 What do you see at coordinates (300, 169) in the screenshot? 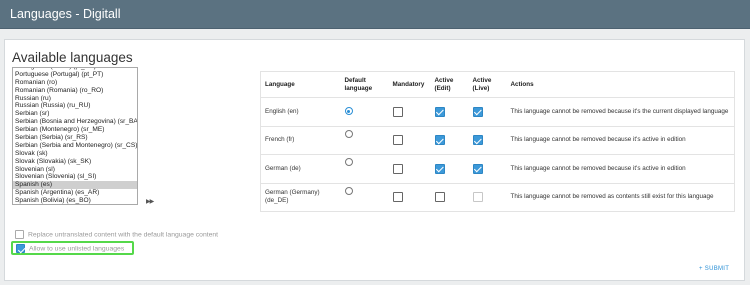
I see `row-language: German (de)` at bounding box center [300, 169].